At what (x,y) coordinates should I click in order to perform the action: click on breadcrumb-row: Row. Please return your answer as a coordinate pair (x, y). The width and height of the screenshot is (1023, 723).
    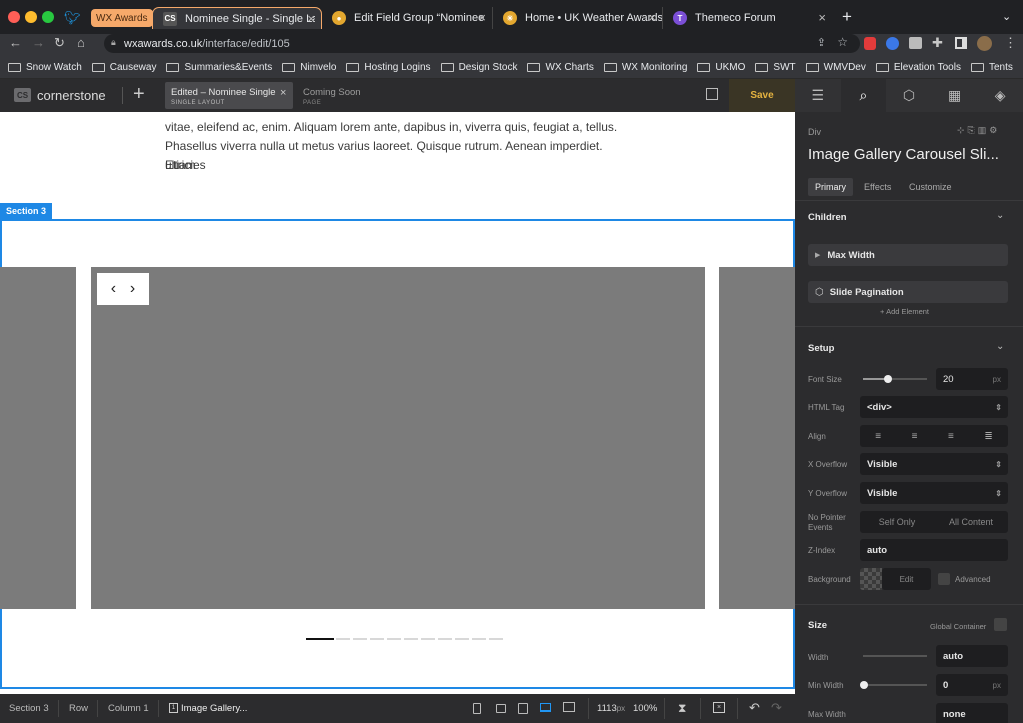
    Looking at the image, I should click on (78, 708).